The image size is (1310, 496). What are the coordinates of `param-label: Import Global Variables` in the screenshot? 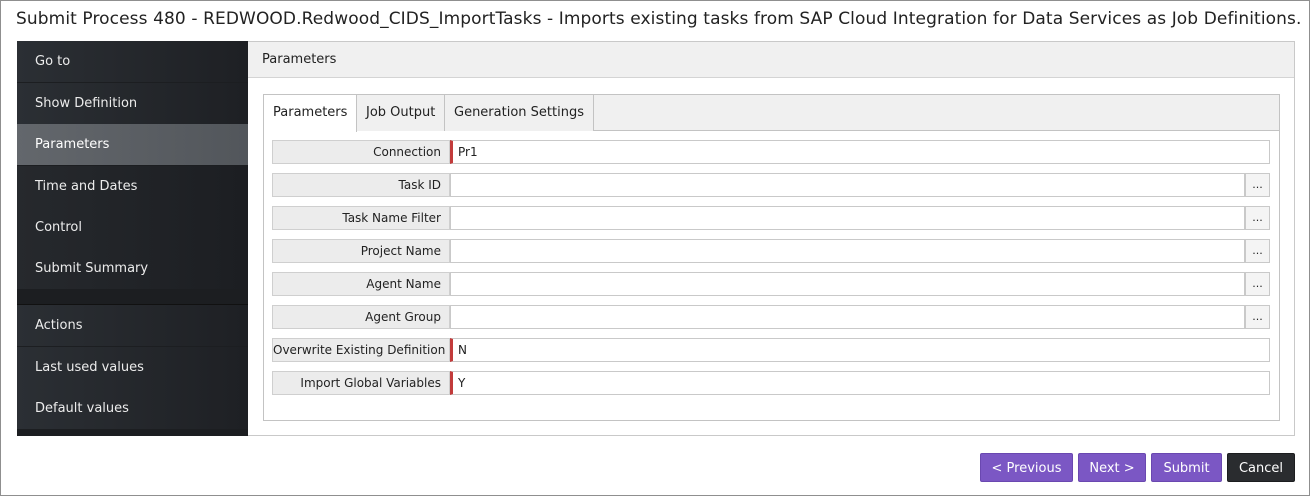 It's located at (361, 383).